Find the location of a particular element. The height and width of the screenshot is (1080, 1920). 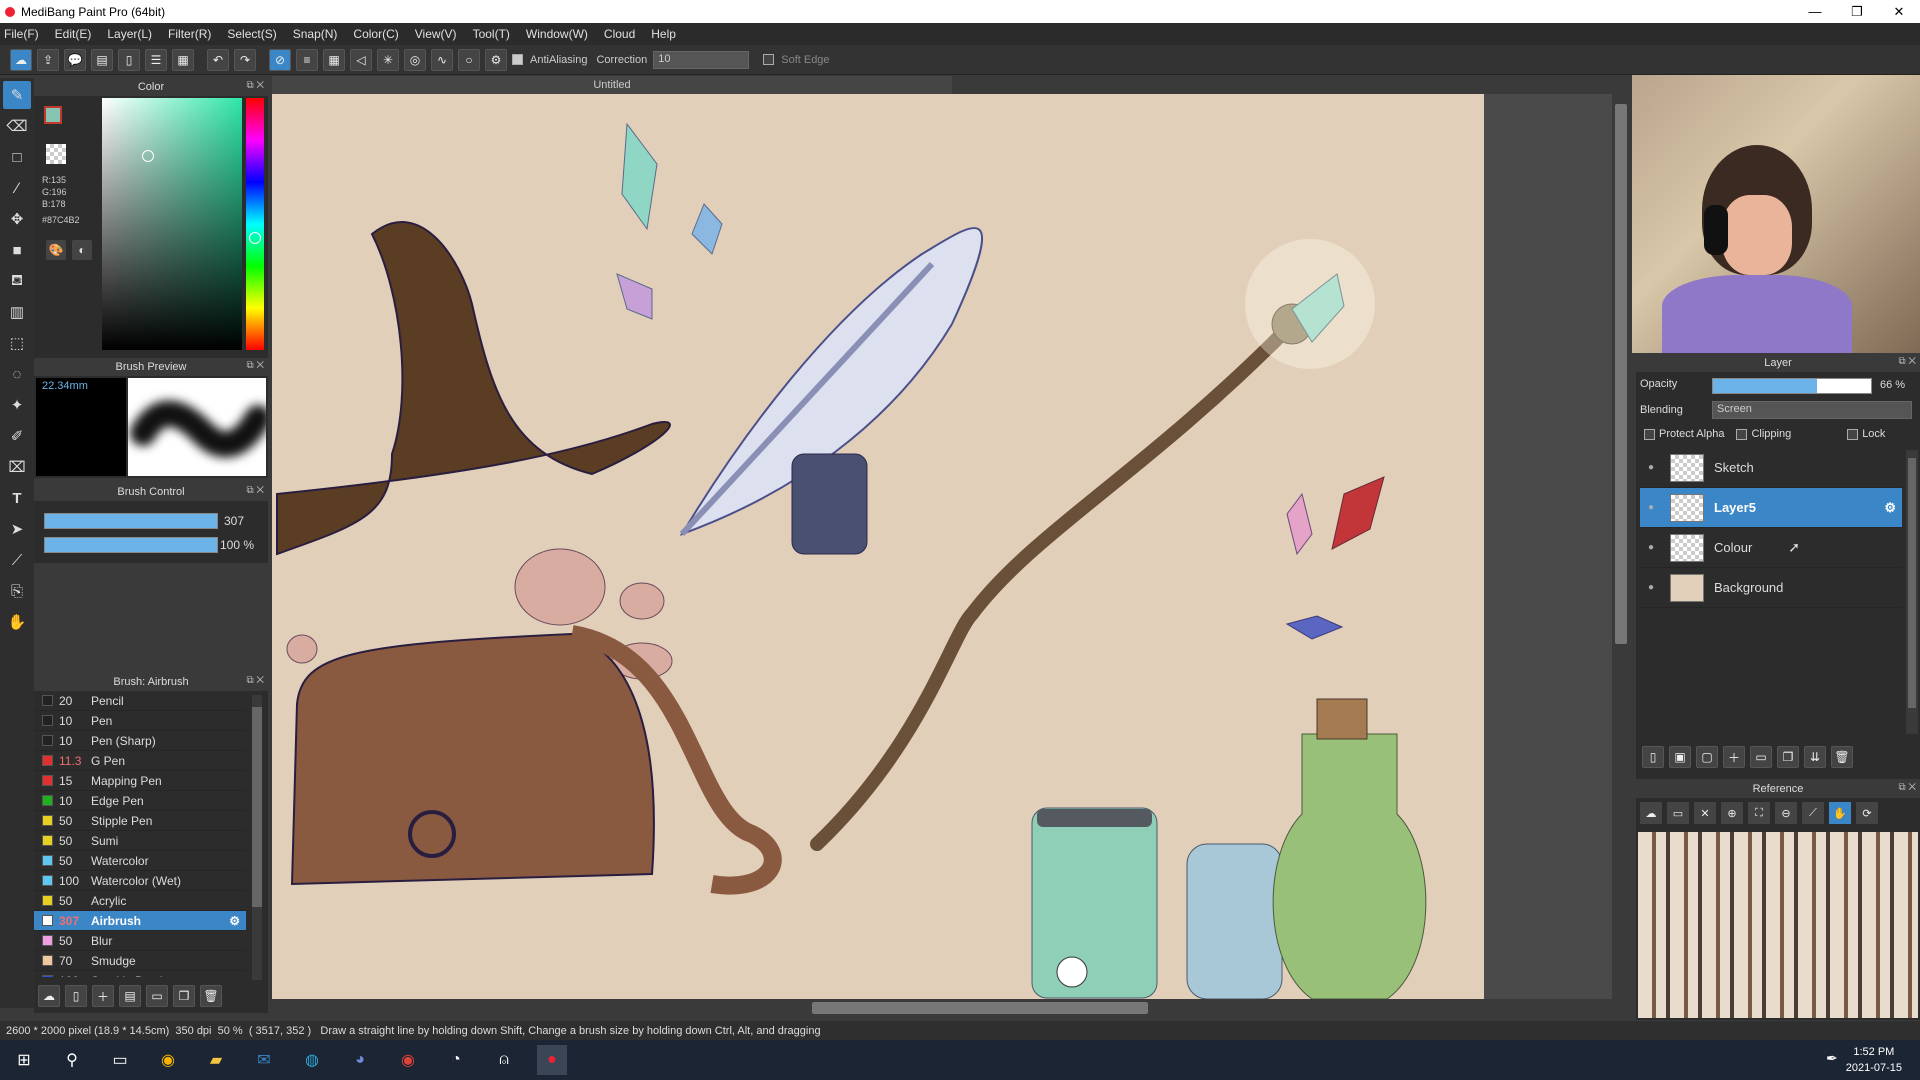

palette-icon: 🎨 is located at coordinates (56, 250).